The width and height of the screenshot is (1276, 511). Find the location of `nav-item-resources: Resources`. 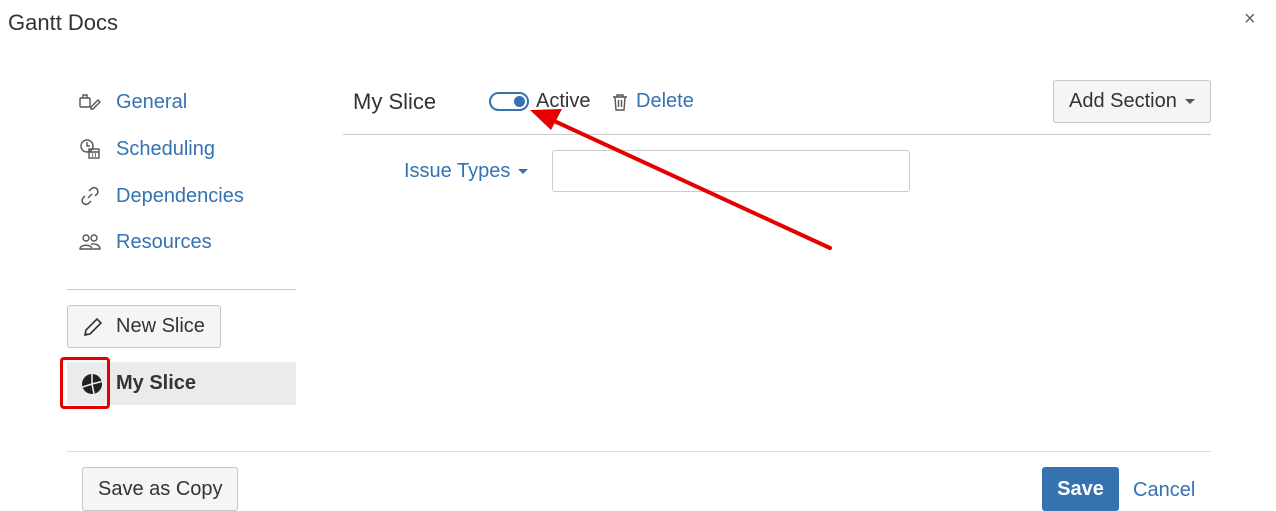

nav-item-resources: Resources is located at coordinates (145, 242).